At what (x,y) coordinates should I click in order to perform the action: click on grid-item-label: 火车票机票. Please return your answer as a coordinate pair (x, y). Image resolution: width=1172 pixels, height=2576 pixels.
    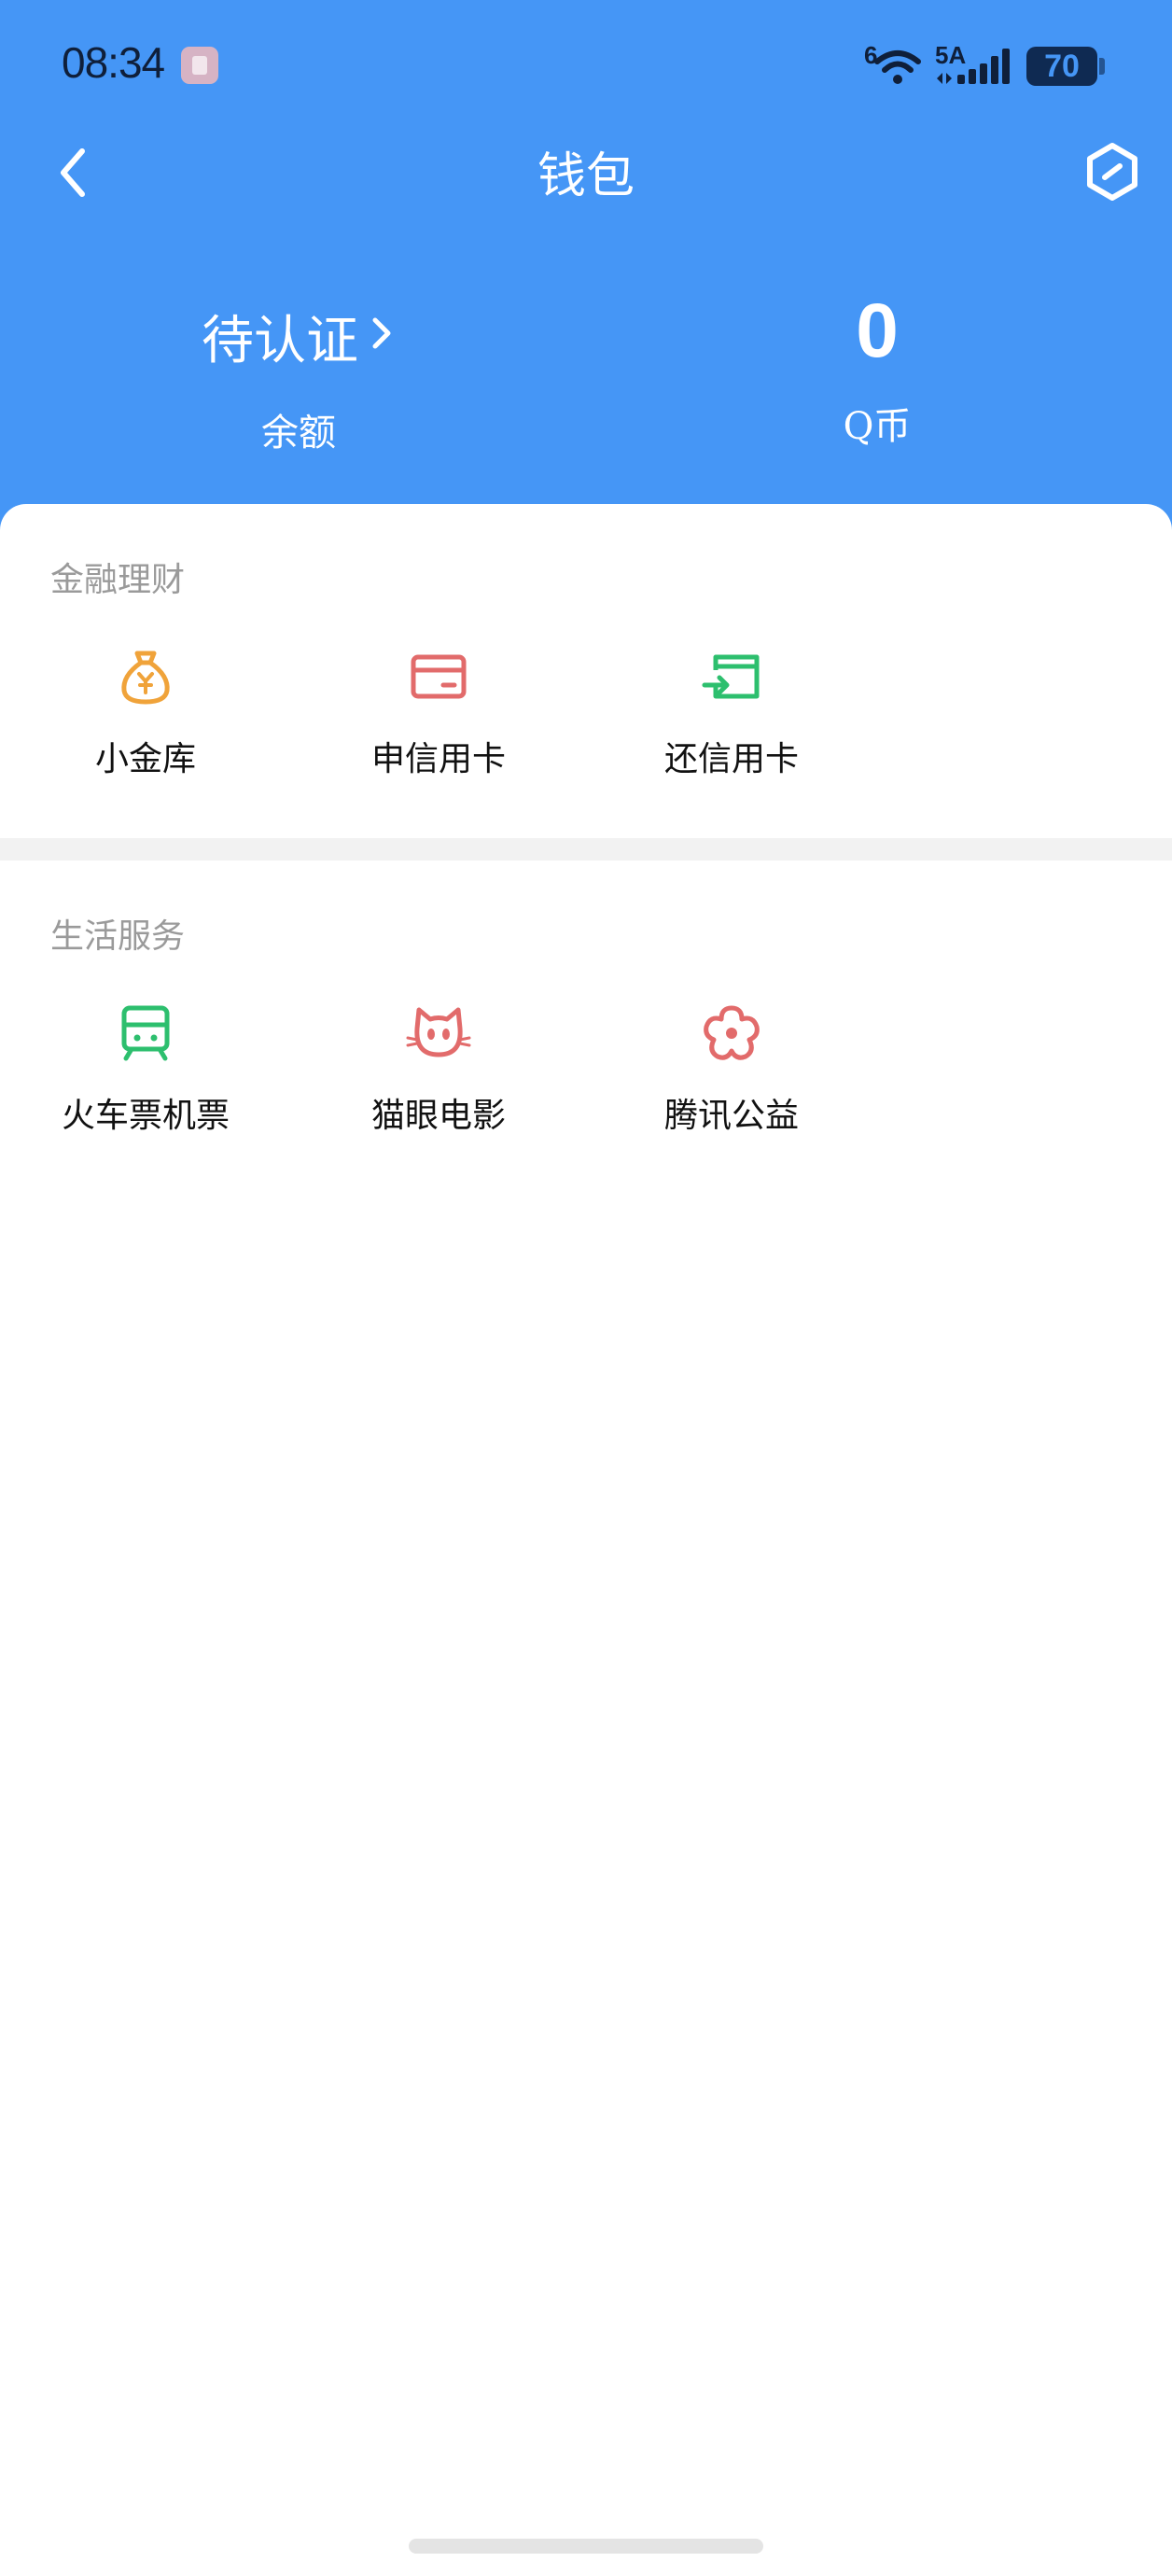
    Looking at the image, I should click on (145, 1116).